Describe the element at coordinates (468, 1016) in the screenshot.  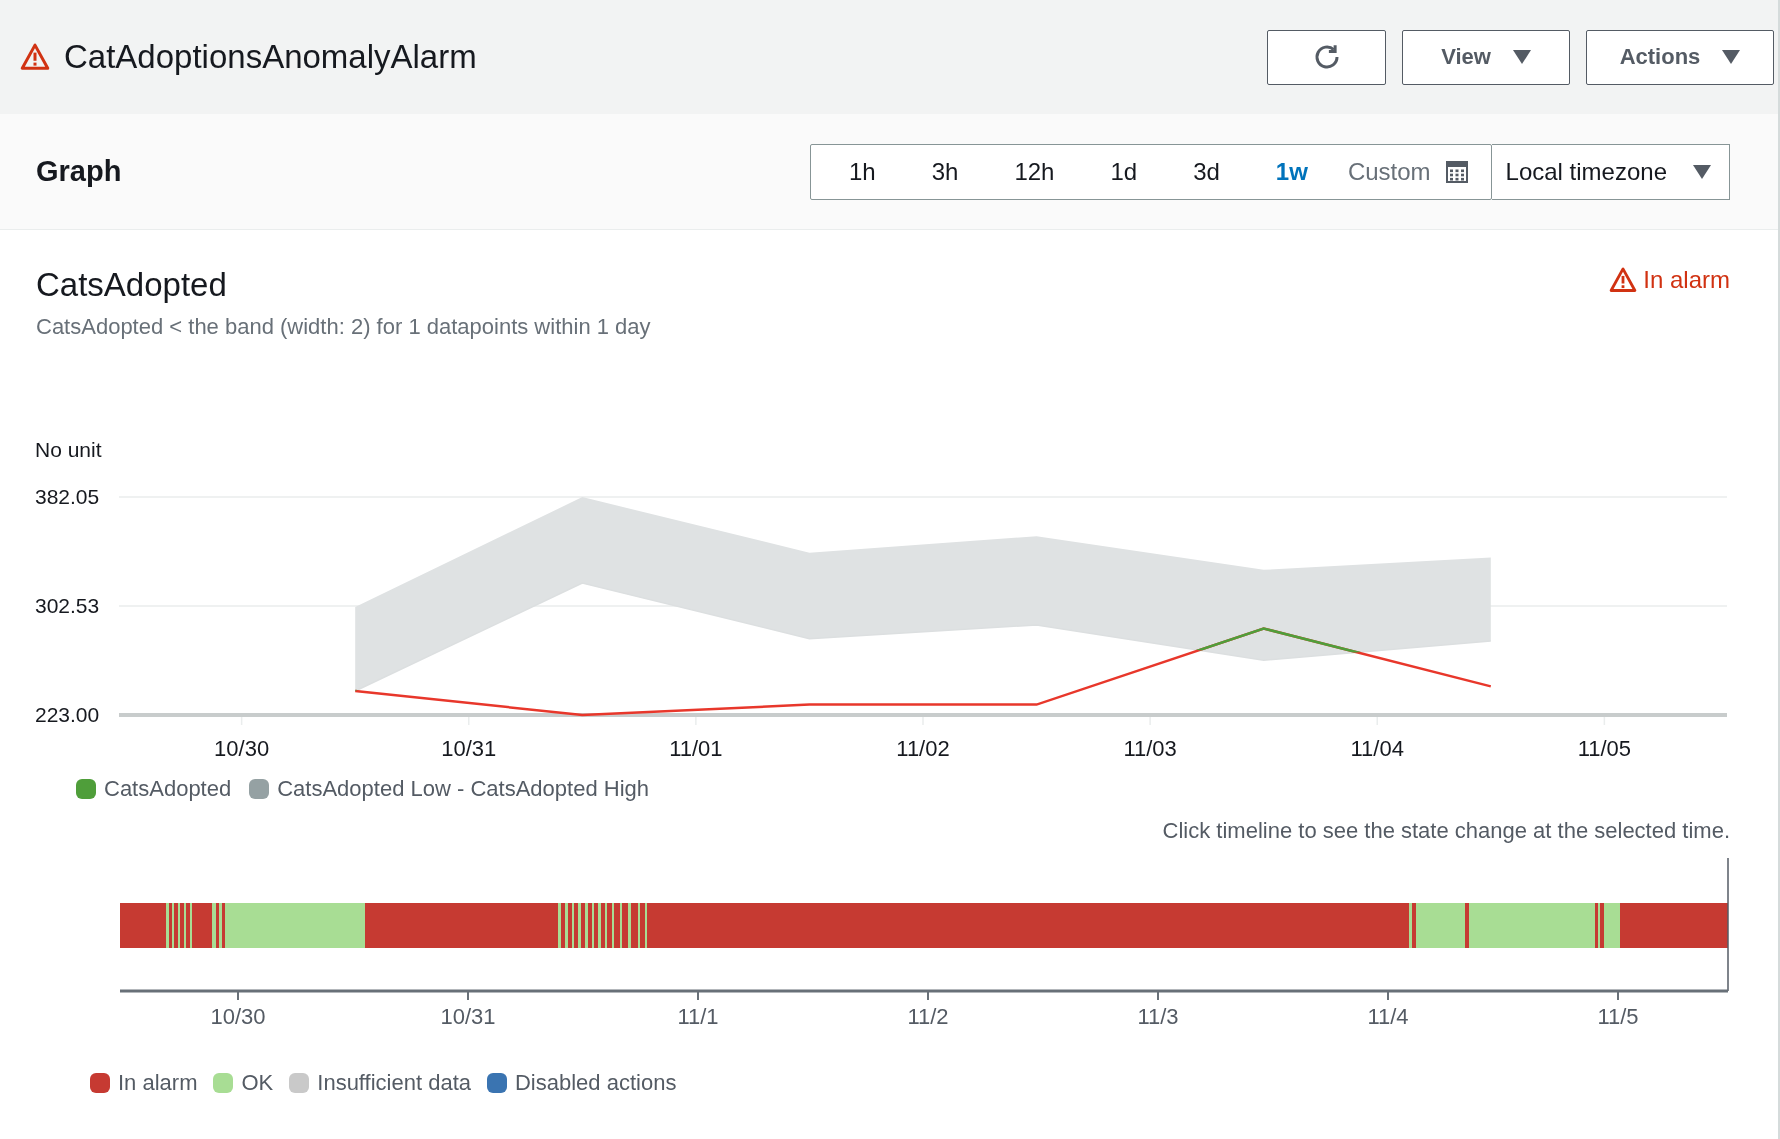
I see `timeline-axis-label: 10/31` at that location.